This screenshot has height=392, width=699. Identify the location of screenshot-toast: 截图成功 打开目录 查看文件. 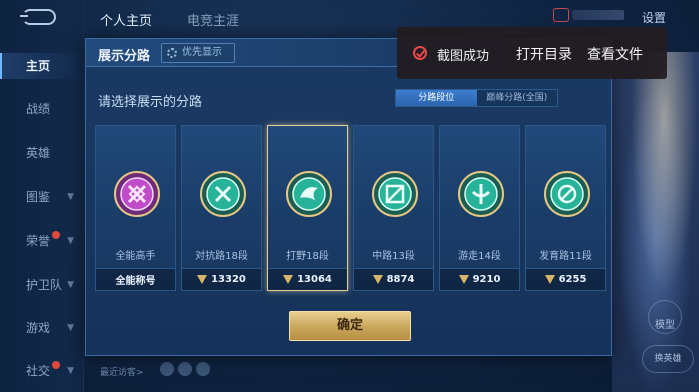
(532, 53).